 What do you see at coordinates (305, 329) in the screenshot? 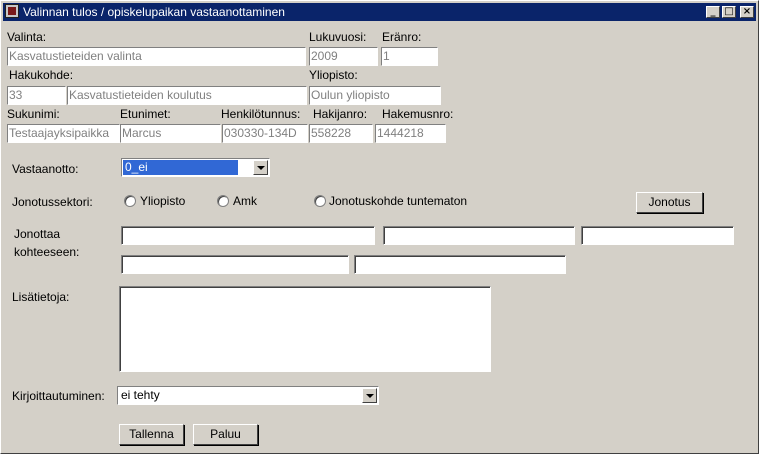
I see `lisatietoja-textarea` at bounding box center [305, 329].